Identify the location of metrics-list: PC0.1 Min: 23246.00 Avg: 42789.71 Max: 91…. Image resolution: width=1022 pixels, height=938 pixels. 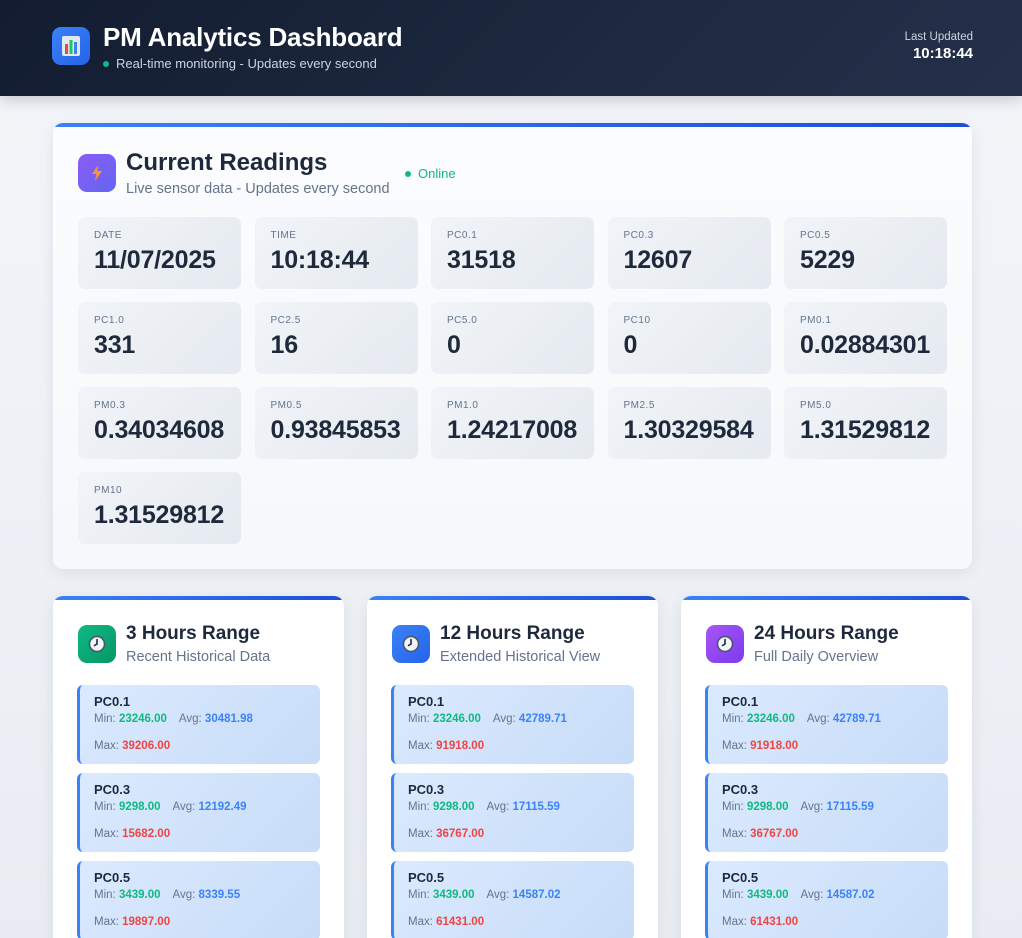
(512, 811).